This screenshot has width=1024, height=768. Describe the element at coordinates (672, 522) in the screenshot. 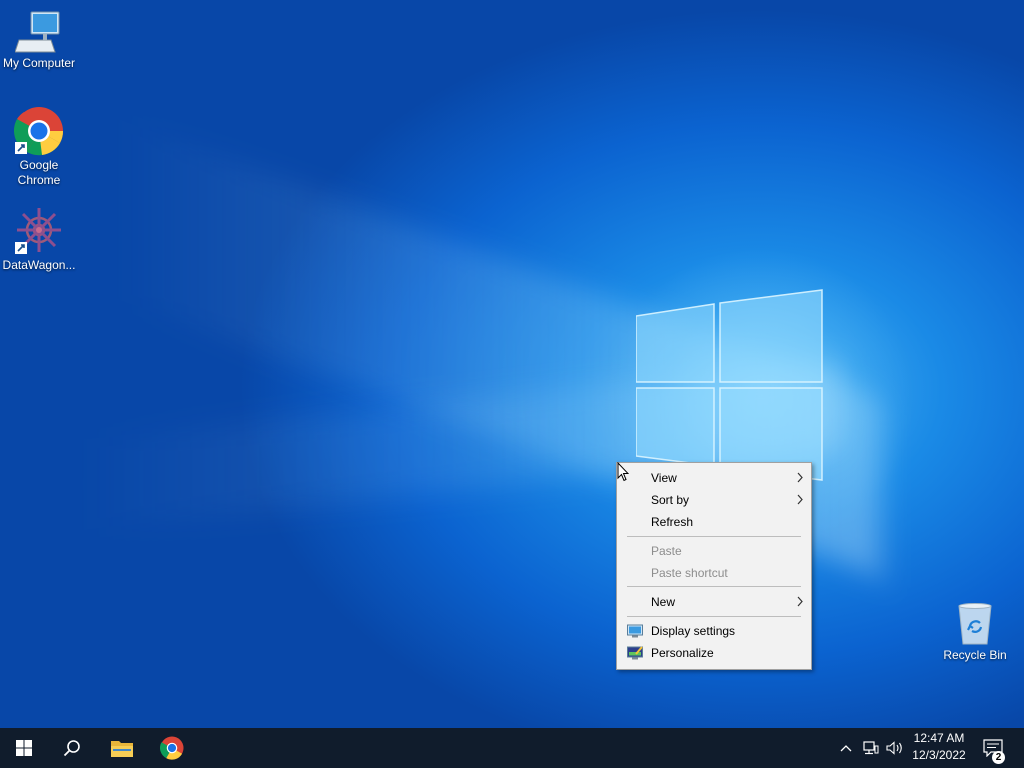

I see `menu-item-label: Refresh` at that location.